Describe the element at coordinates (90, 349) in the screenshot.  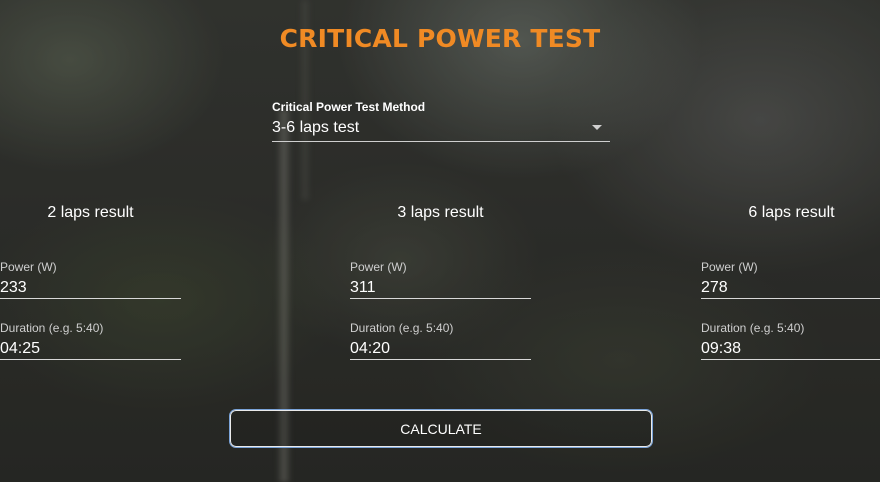
I see `duration-input: 04:25` at that location.